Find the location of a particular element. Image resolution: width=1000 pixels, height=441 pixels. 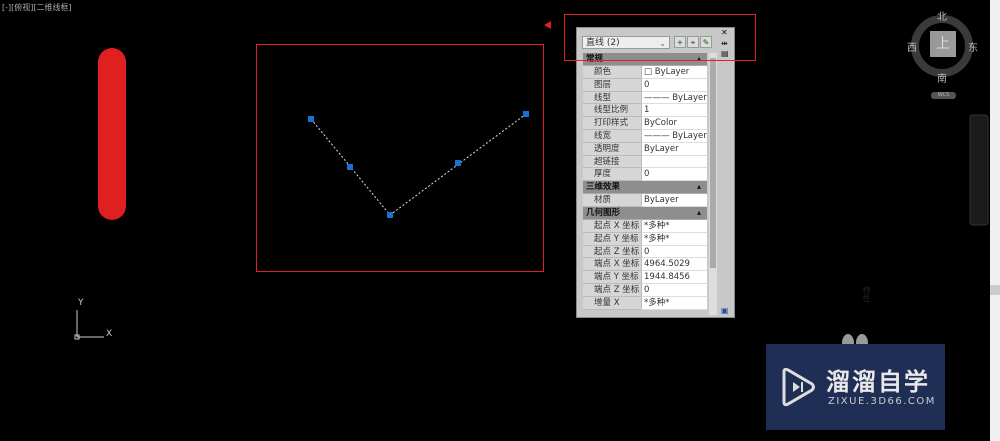

viewcube-east: 东 is located at coordinates (973, 46).